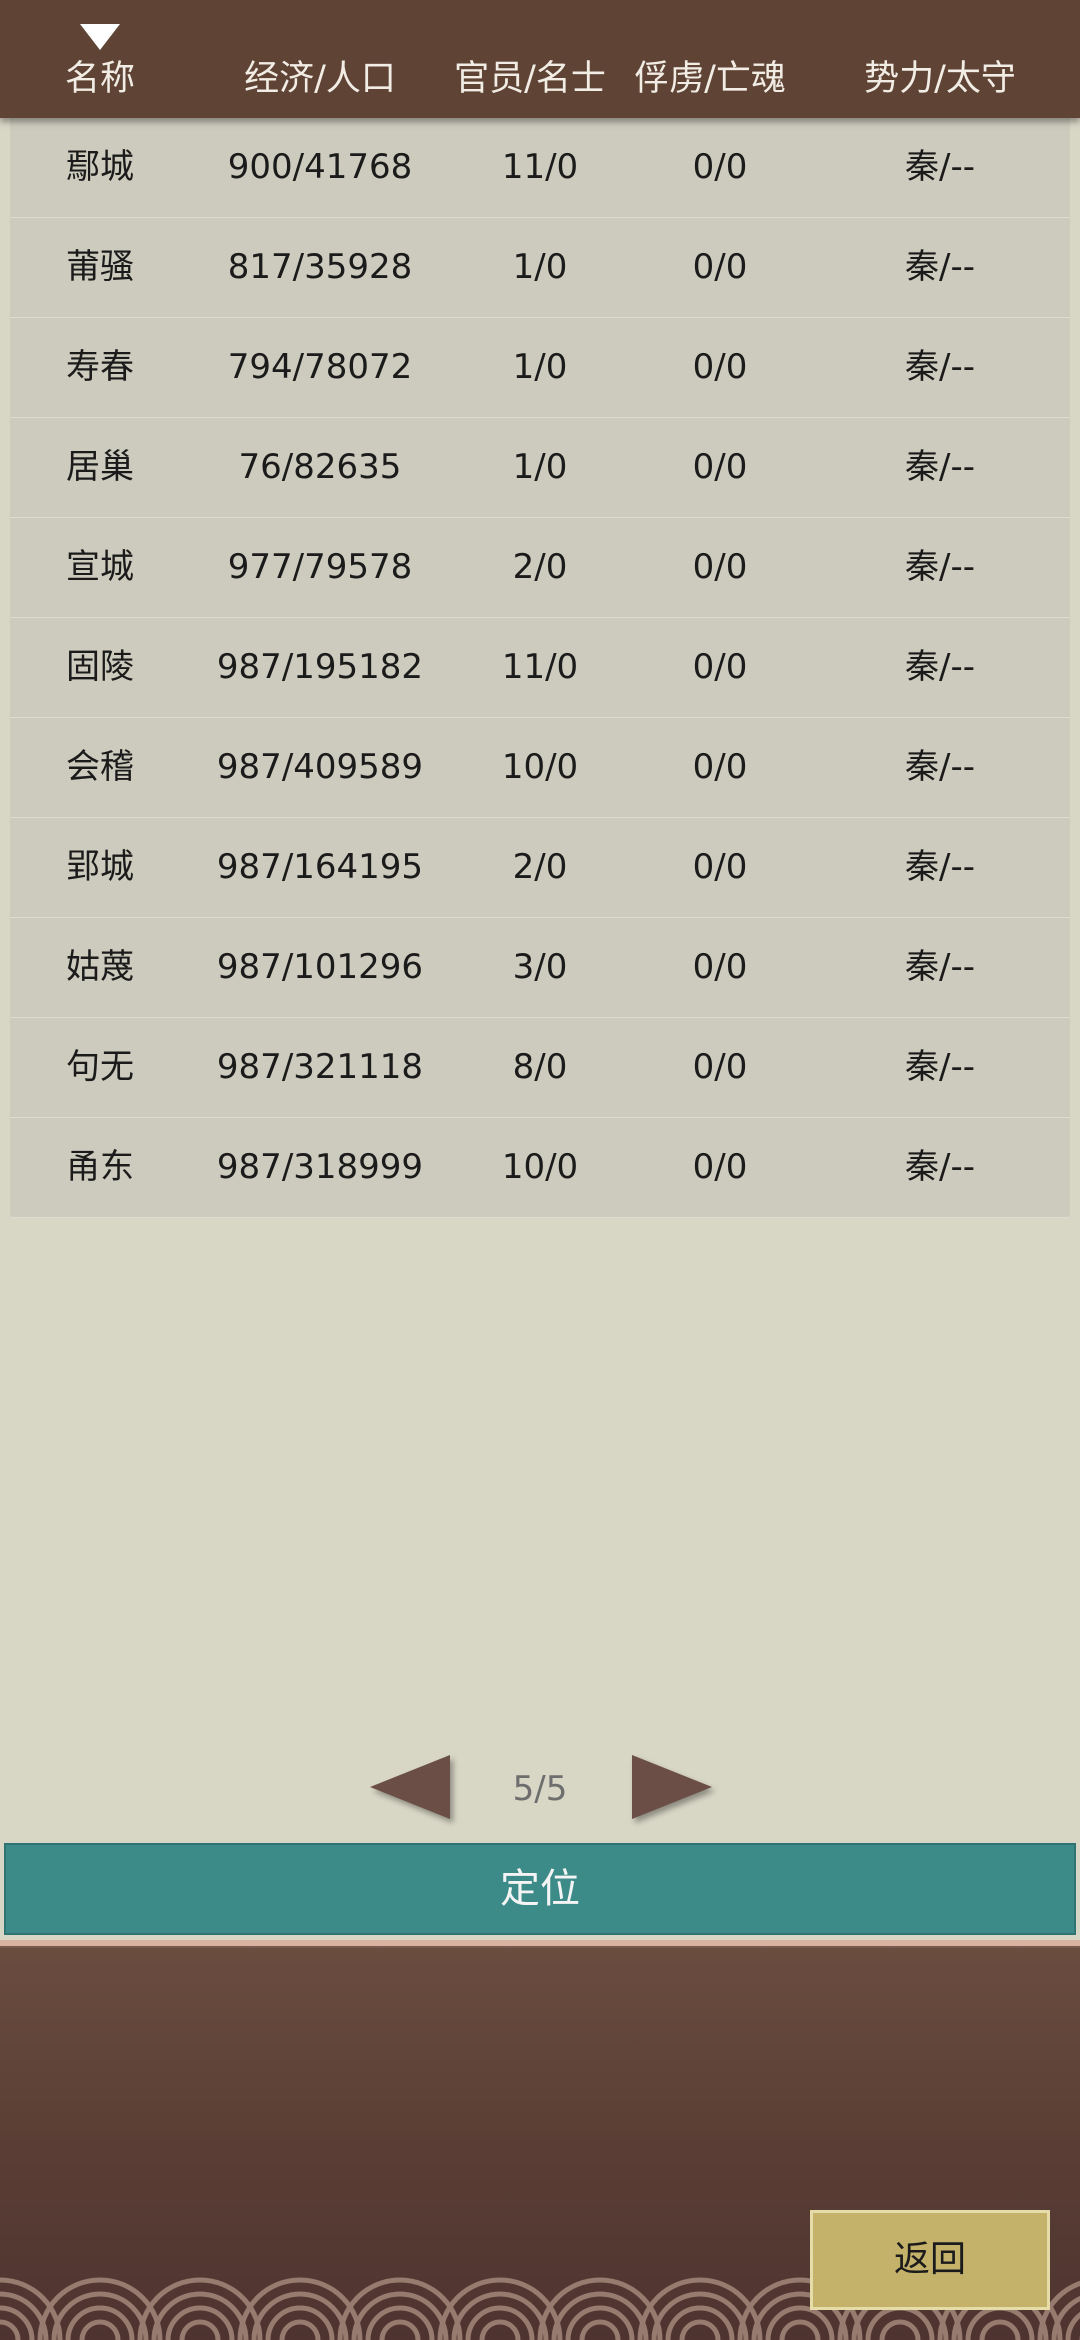  What do you see at coordinates (930, 2260) in the screenshot?
I see `back-button: 返回` at bounding box center [930, 2260].